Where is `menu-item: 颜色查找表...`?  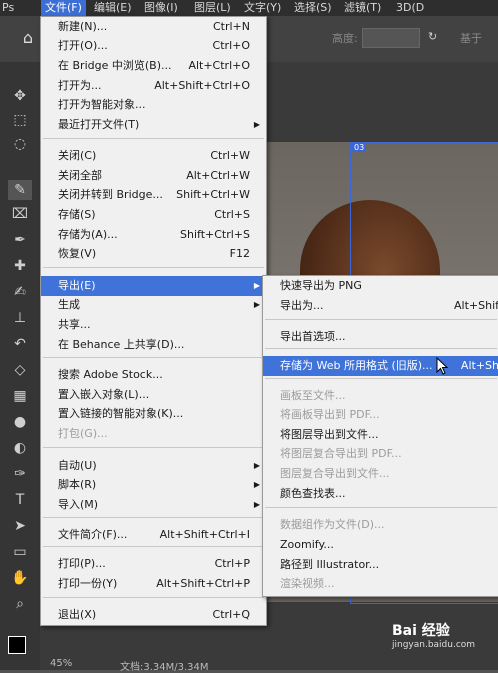
menu-item: 颜色查找表... is located at coordinates (380, 494).